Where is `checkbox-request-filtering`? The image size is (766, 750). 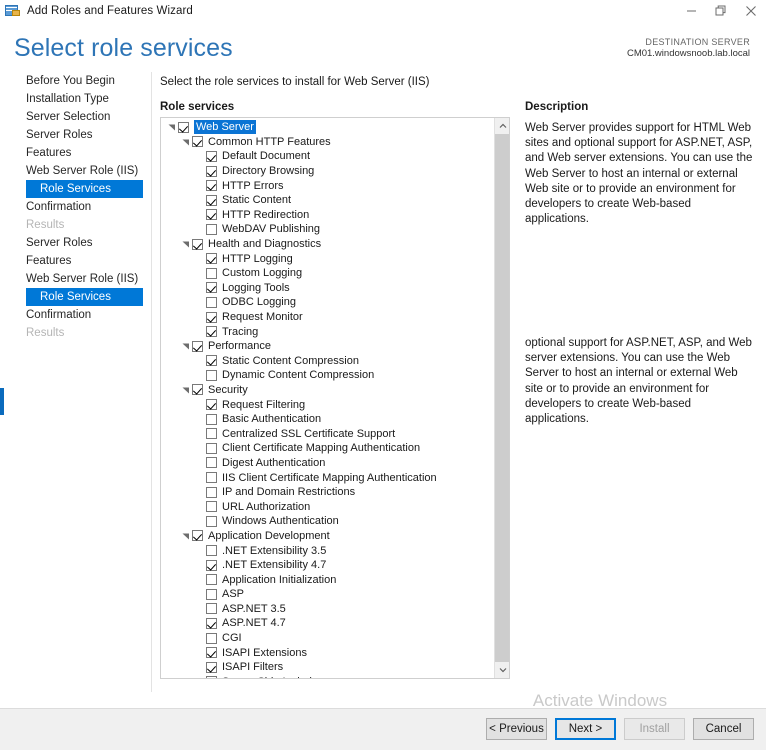 checkbox-request-filtering is located at coordinates (211, 405).